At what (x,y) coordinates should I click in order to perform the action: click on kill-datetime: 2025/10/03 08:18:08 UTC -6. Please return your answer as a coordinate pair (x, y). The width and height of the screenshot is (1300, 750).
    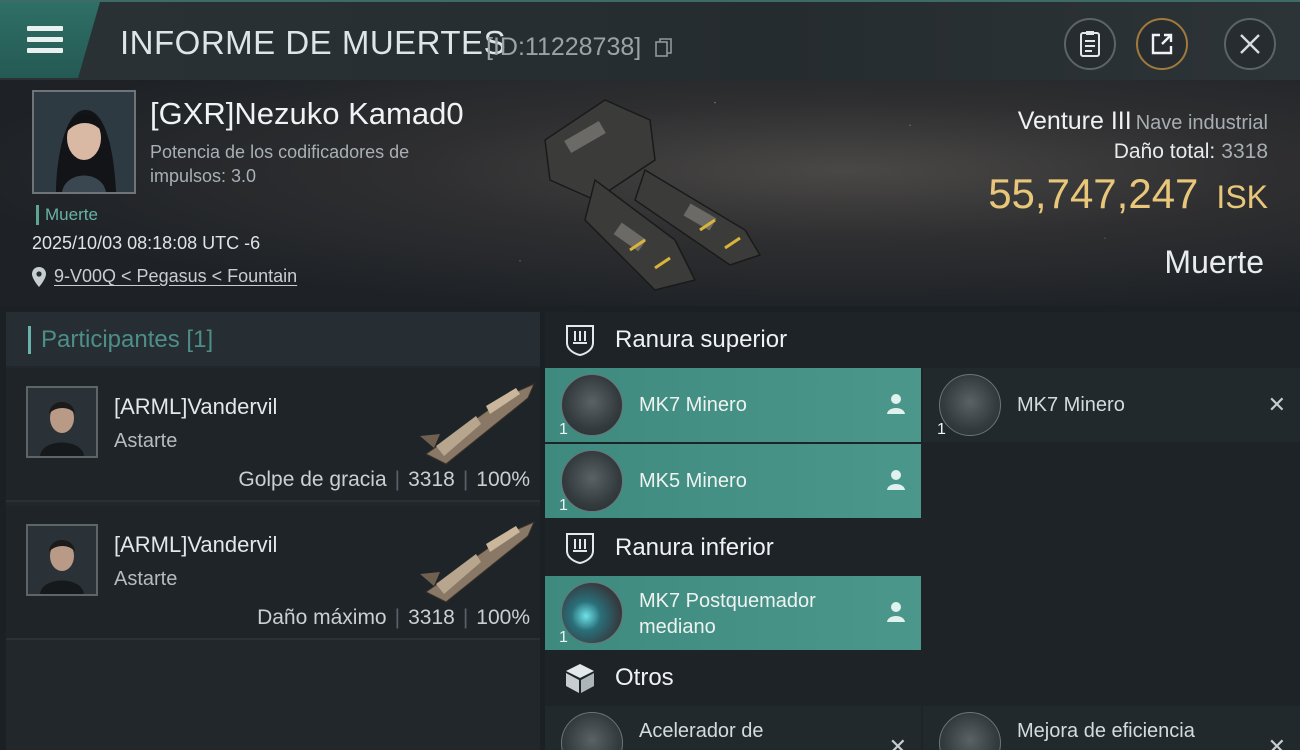
    Looking at the image, I should click on (146, 243).